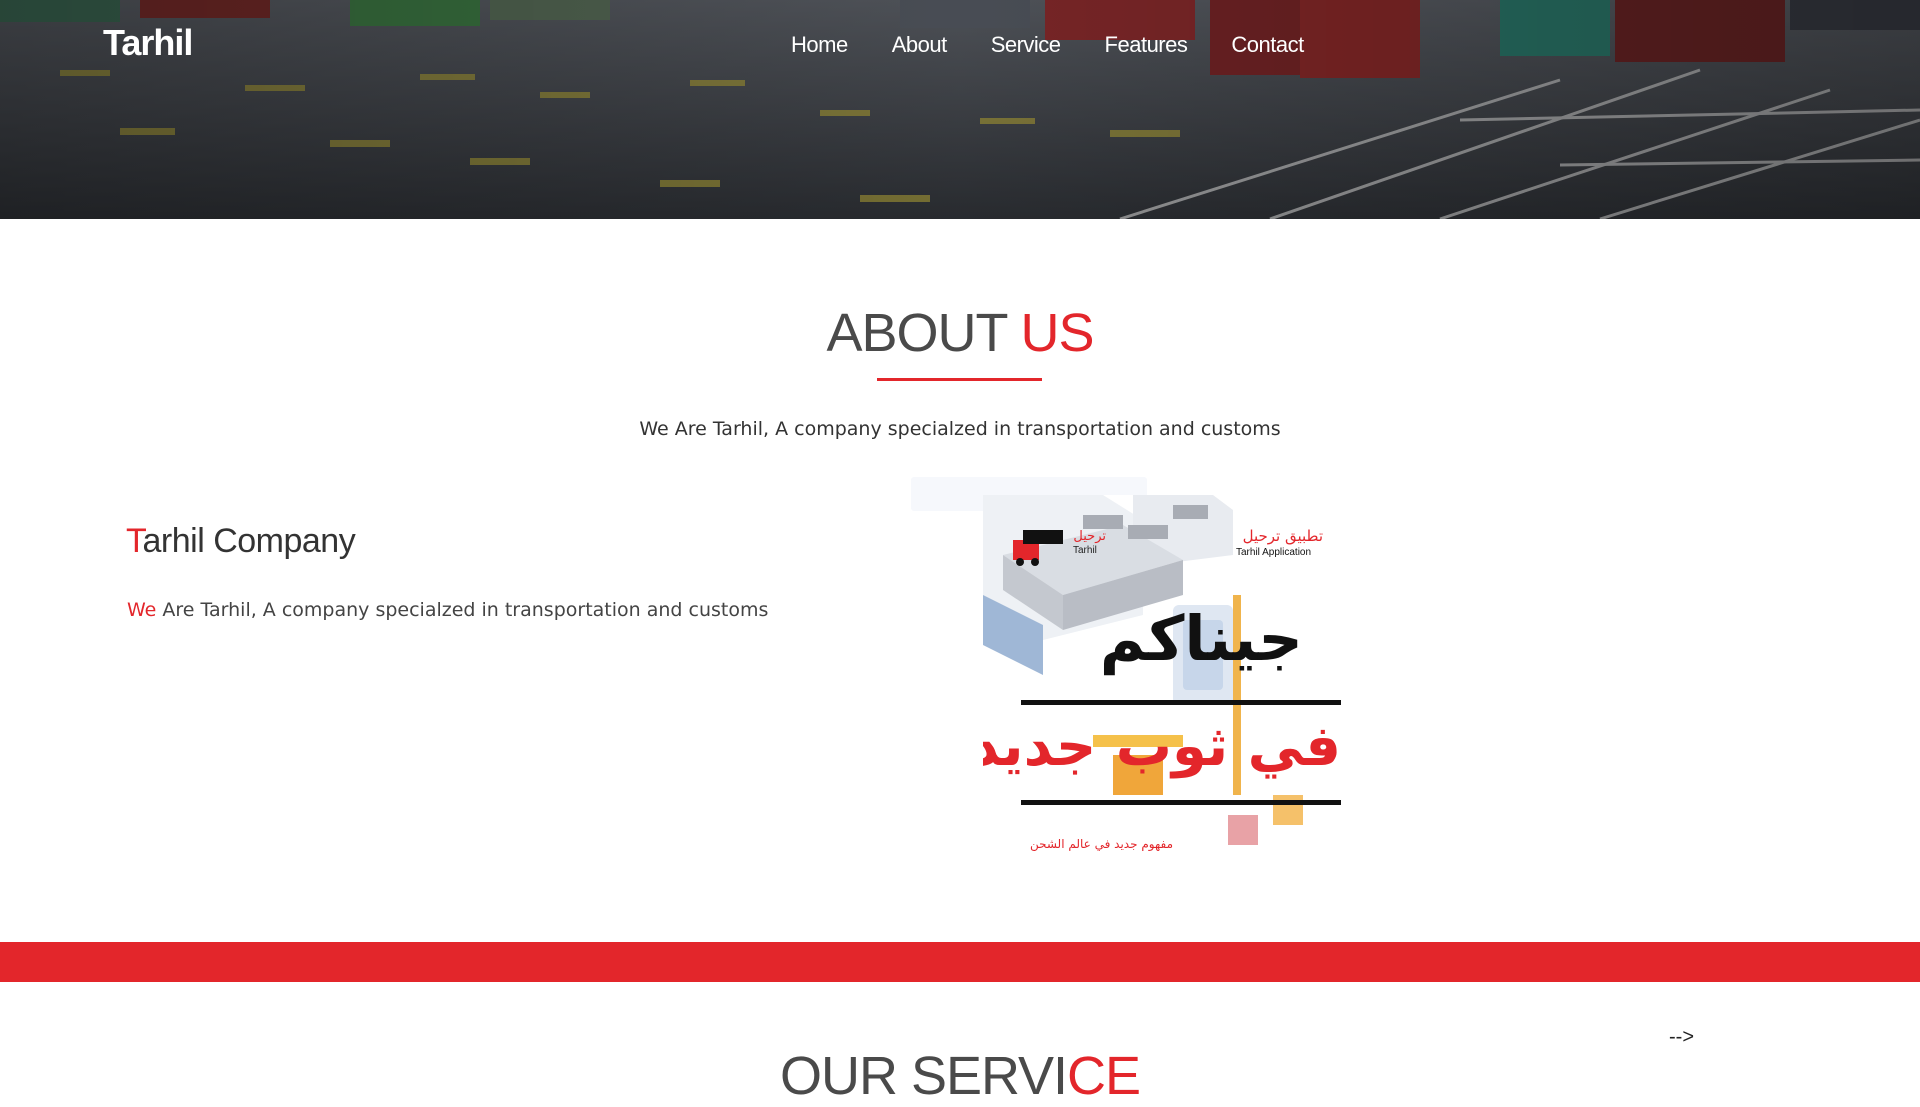  Describe the element at coordinates (1069, 45) in the screenshot. I see `main-nav: Home About Service Features Contact` at that location.